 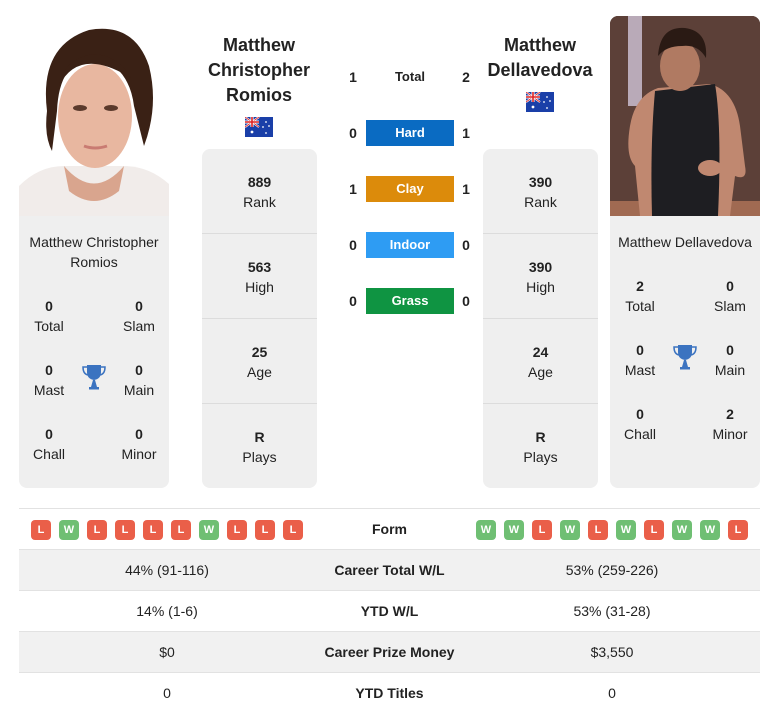 What do you see at coordinates (640, 360) in the screenshot?
I see `player2-titles-mast: 0 Mast` at bounding box center [640, 360].